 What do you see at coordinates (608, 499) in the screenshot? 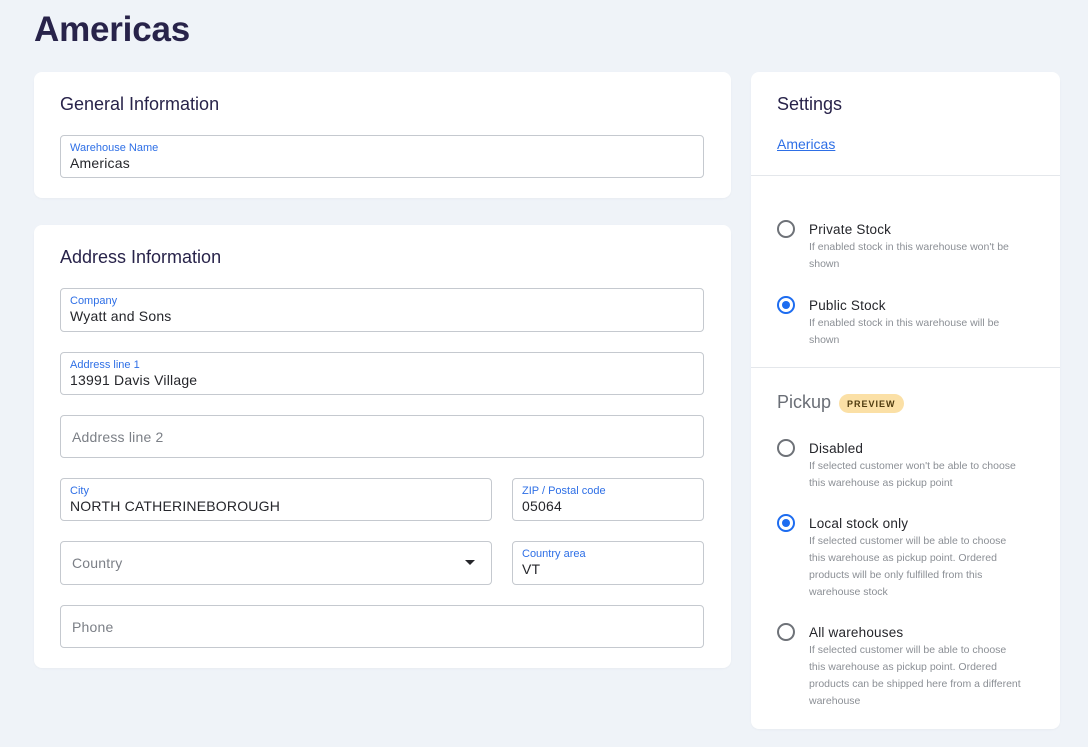
I see `zip-field: ZIP / Postal code 05064` at bounding box center [608, 499].